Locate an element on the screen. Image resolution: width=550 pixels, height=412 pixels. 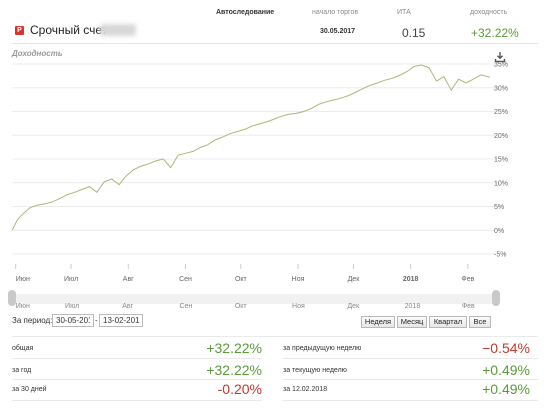
y-tick-label: 10% is located at coordinates (501, 183).